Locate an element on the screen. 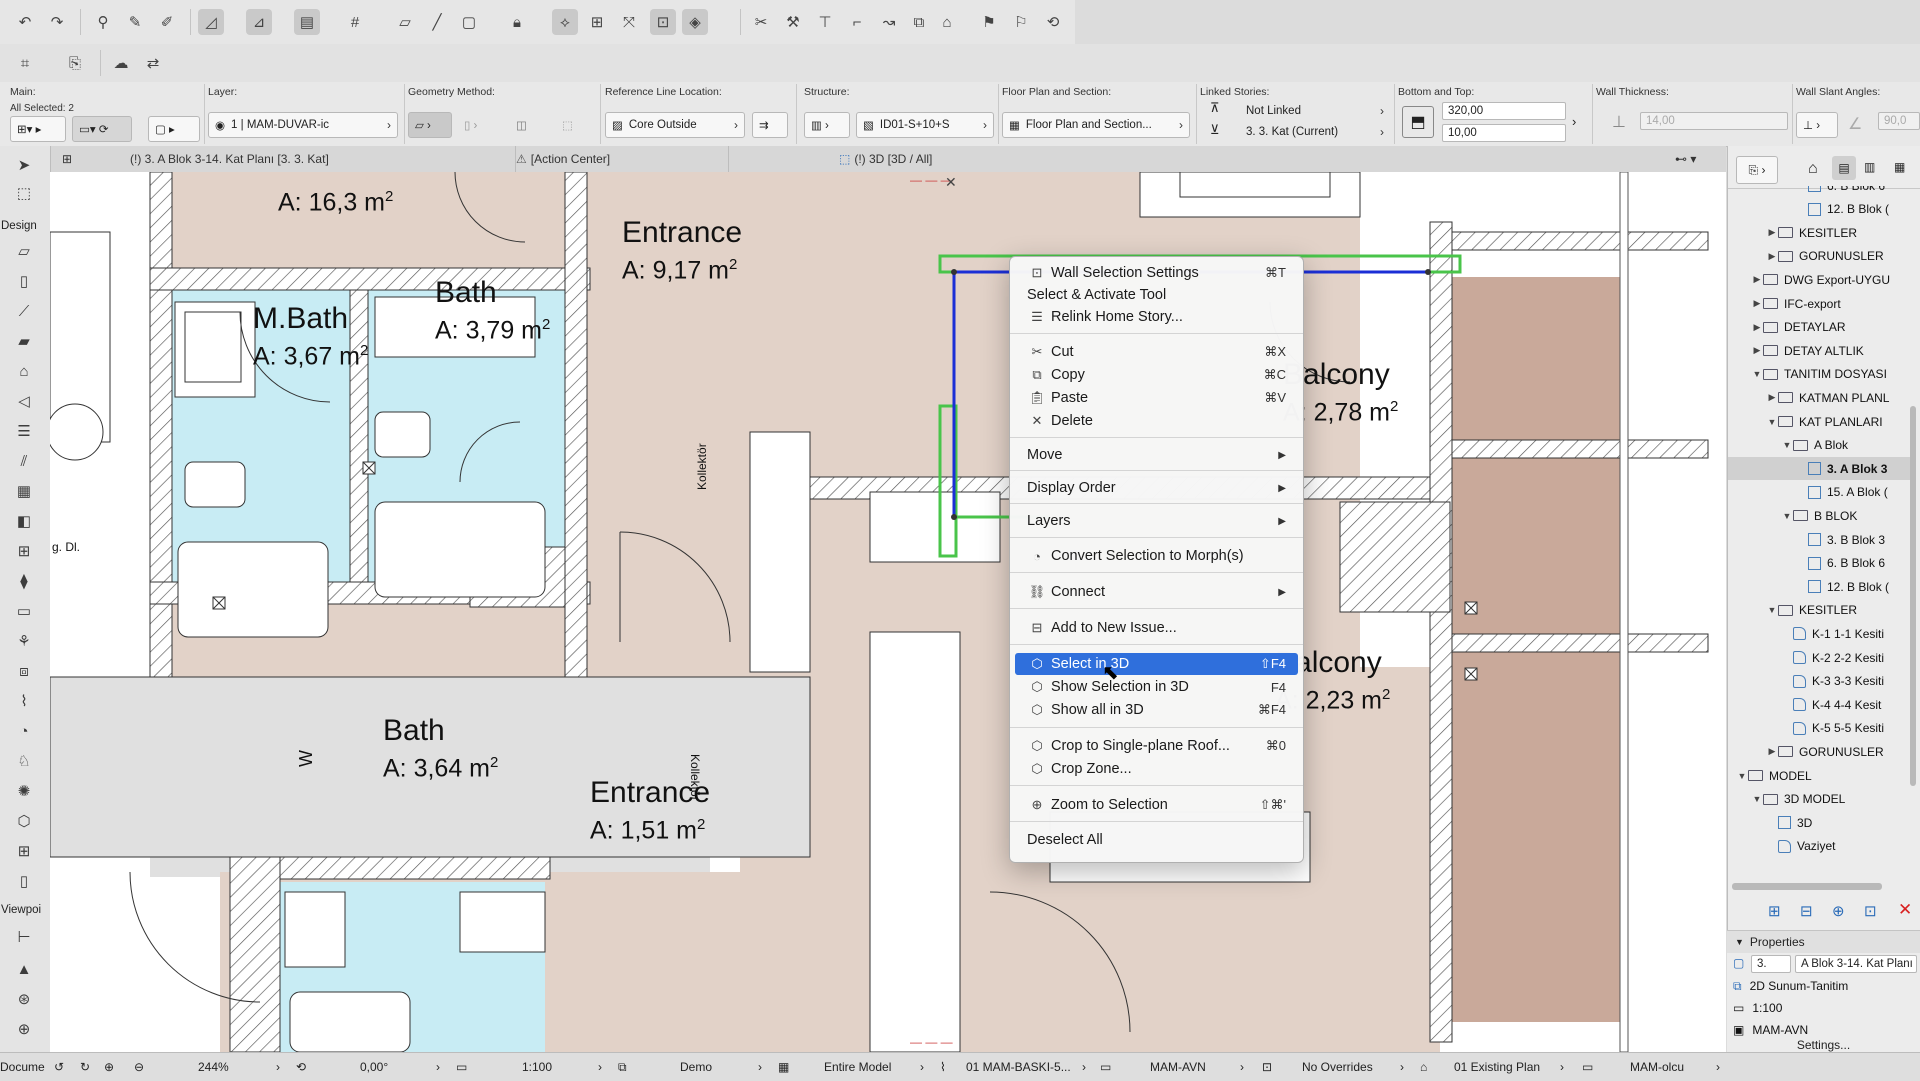 The image size is (1920, 1081). override-value: No Overrides is located at coordinates (1337, 1067).